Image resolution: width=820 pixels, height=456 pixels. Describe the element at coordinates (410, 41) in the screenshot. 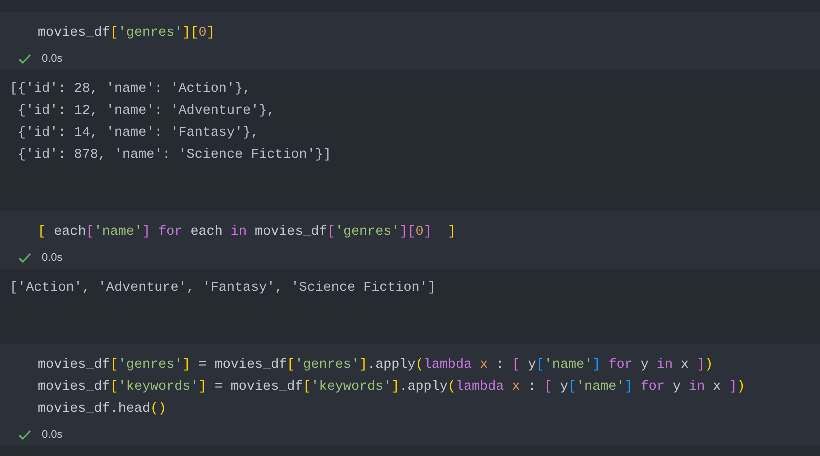

I see `code-cell: movies_df['genres'][0] 0.0s` at that location.